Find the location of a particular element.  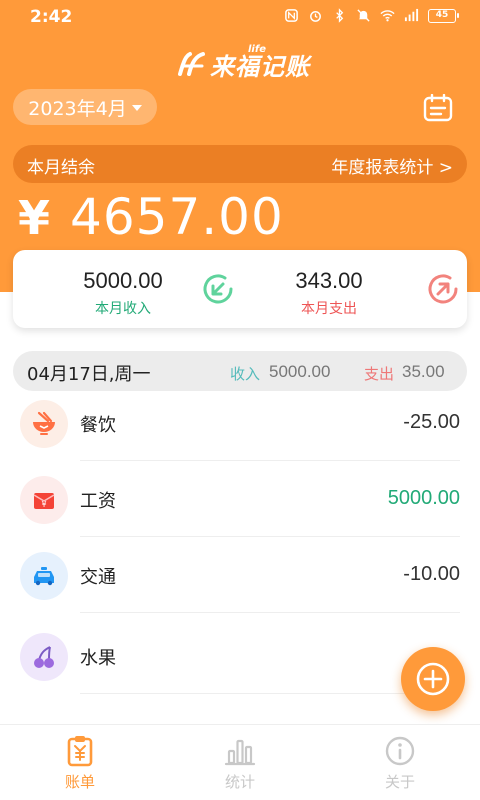

battery-icon: 45 is located at coordinates (443, 15).